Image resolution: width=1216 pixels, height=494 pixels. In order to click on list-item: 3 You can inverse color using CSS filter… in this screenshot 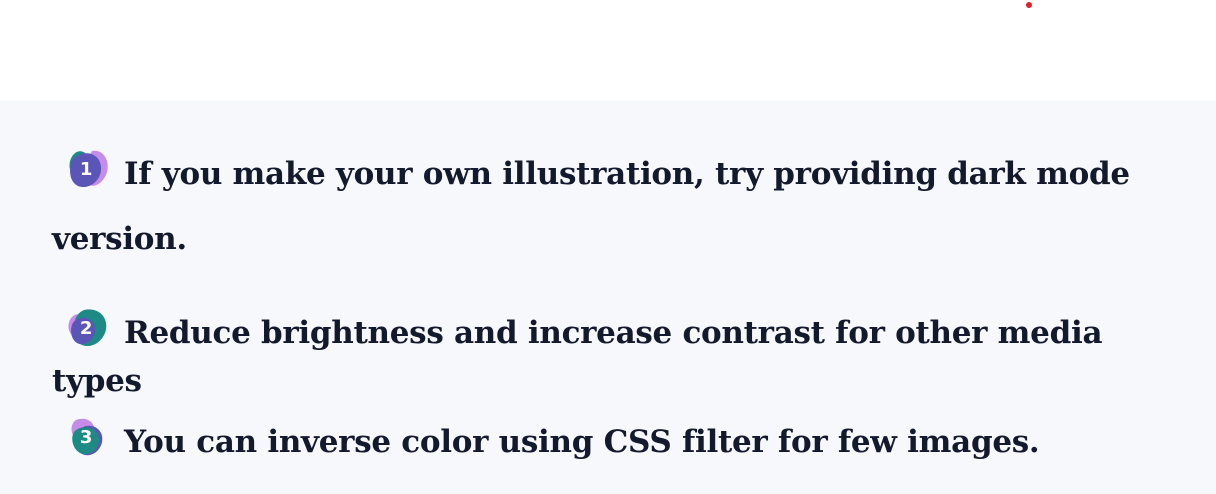, I will do `click(612, 441)`.